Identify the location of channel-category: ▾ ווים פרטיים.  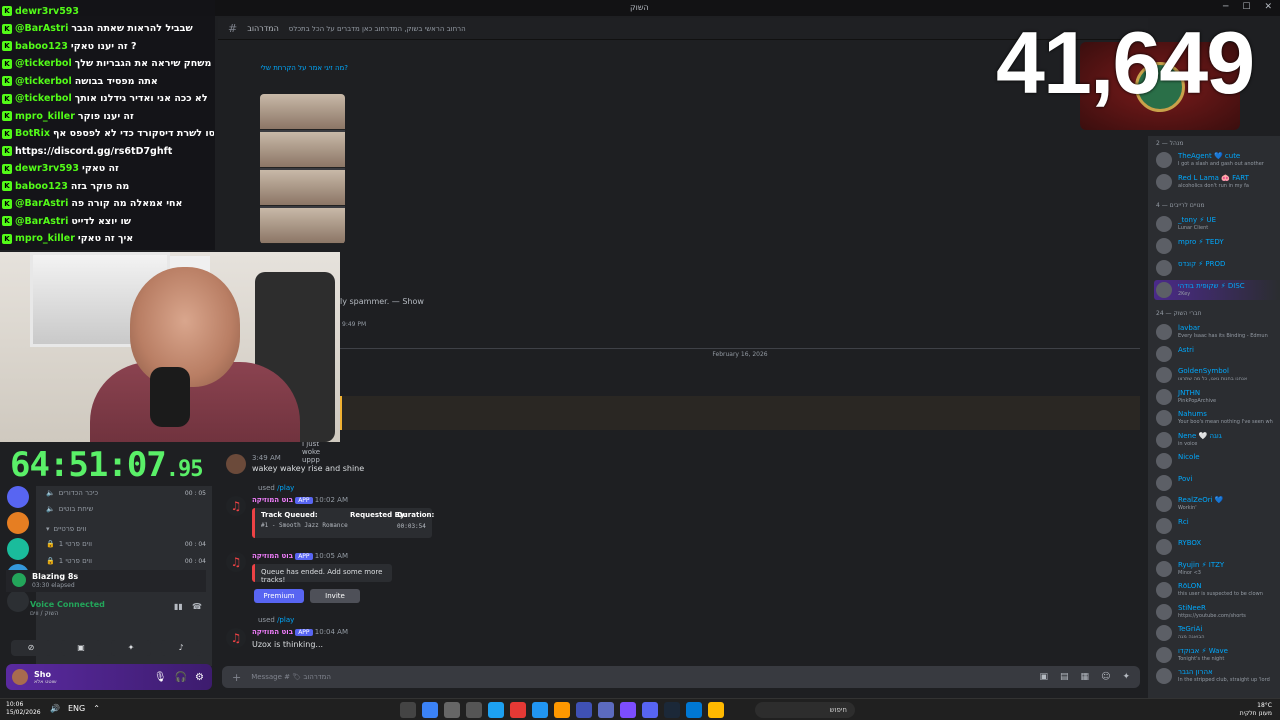
(126, 529).